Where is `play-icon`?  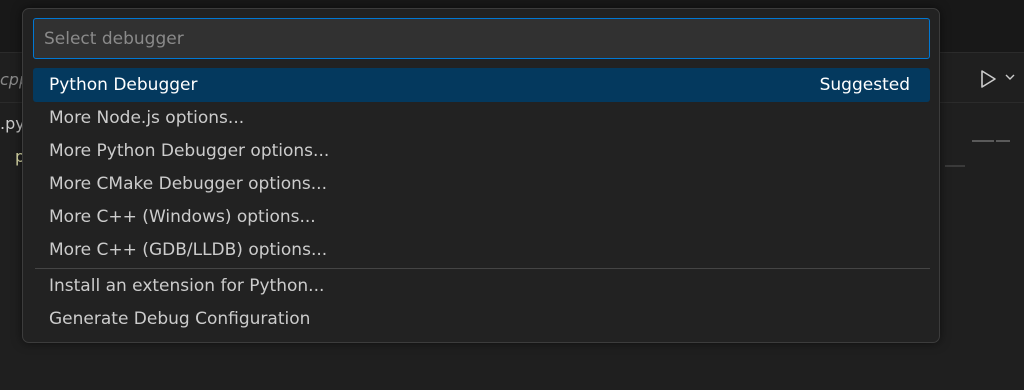
play-icon is located at coordinates (988, 79).